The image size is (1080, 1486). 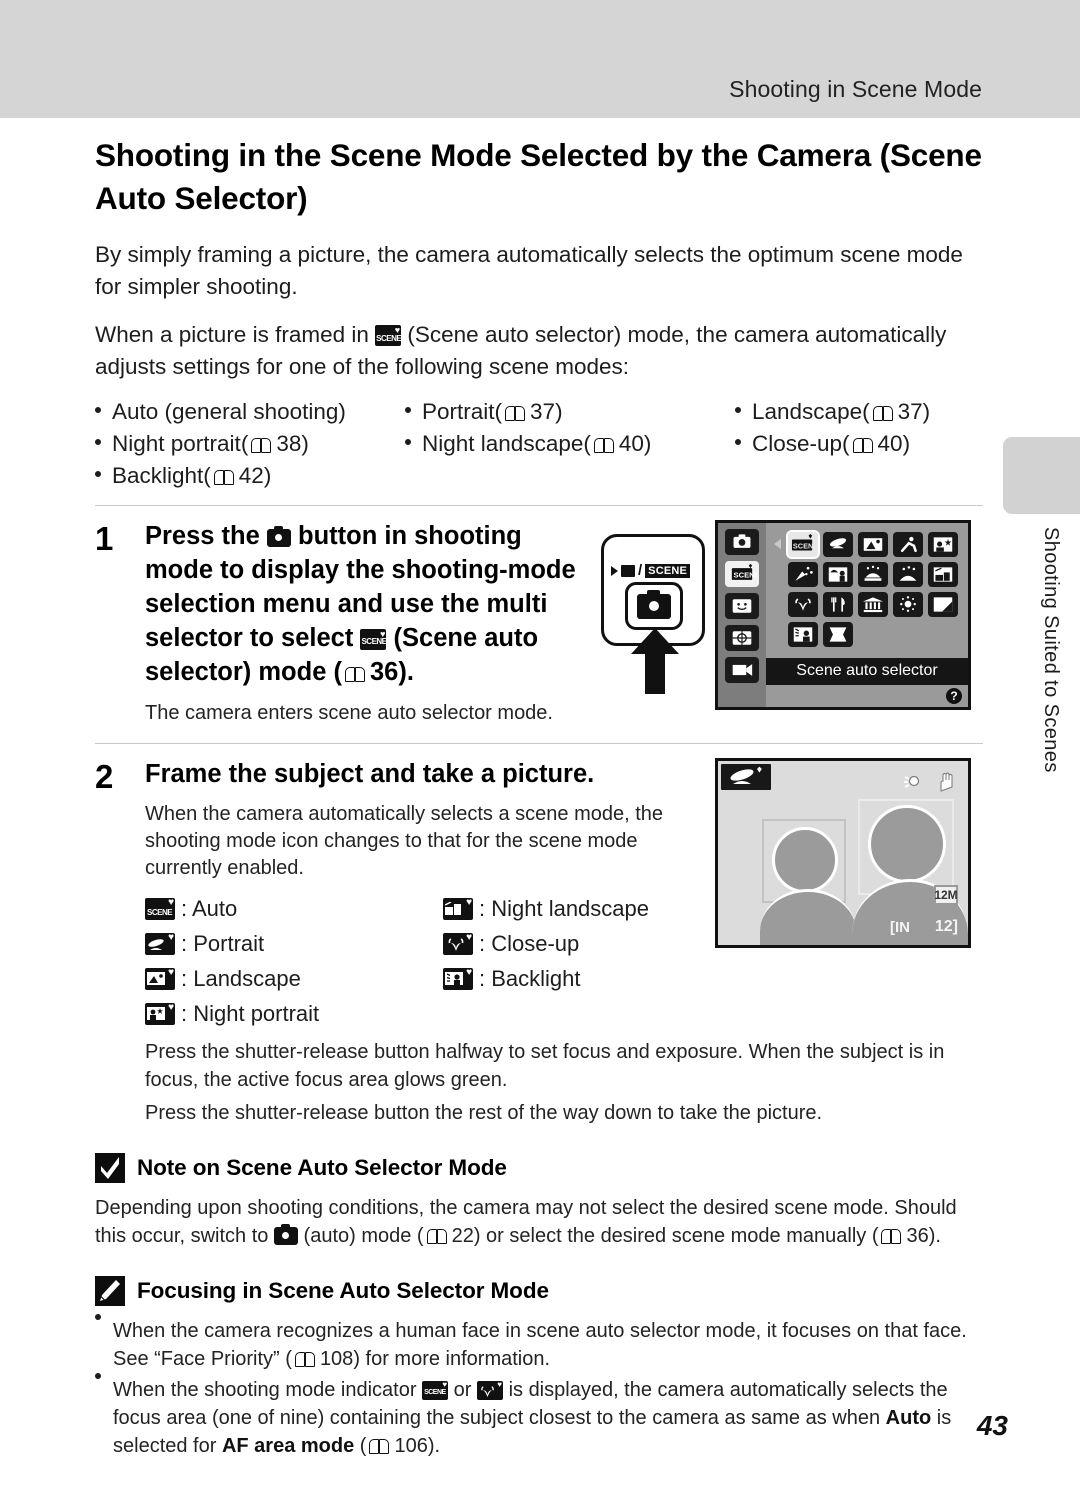 I want to click on grid-icon-close-up, so click(x=803, y=605).